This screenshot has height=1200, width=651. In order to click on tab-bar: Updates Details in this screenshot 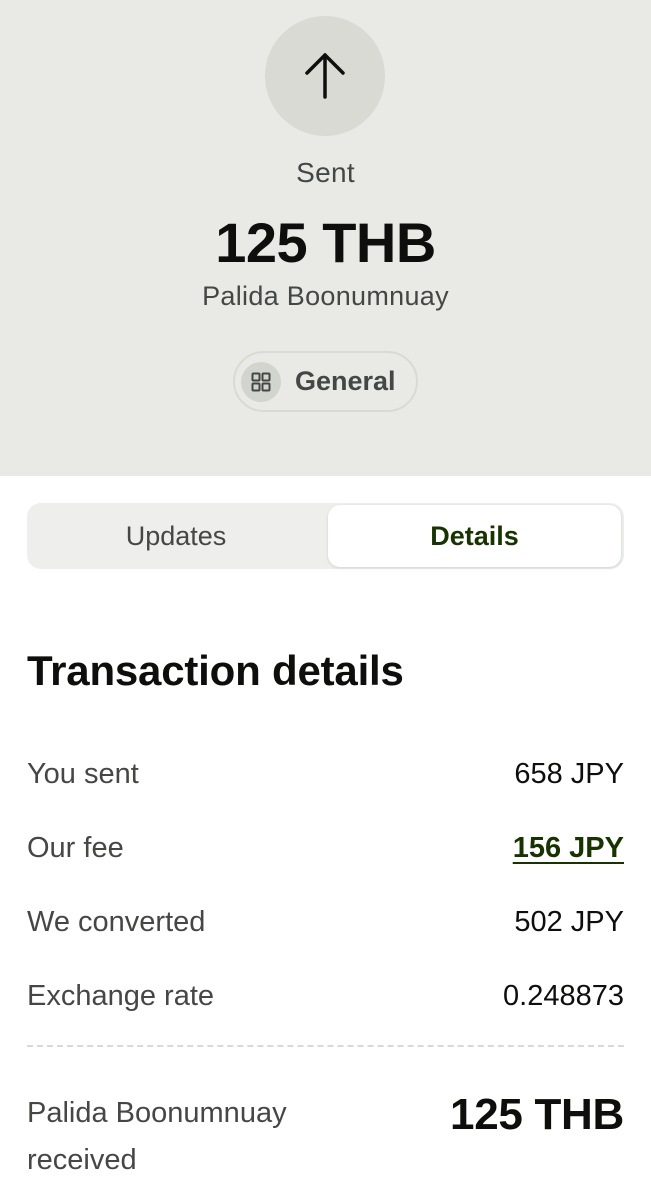, I will do `click(325, 536)`.